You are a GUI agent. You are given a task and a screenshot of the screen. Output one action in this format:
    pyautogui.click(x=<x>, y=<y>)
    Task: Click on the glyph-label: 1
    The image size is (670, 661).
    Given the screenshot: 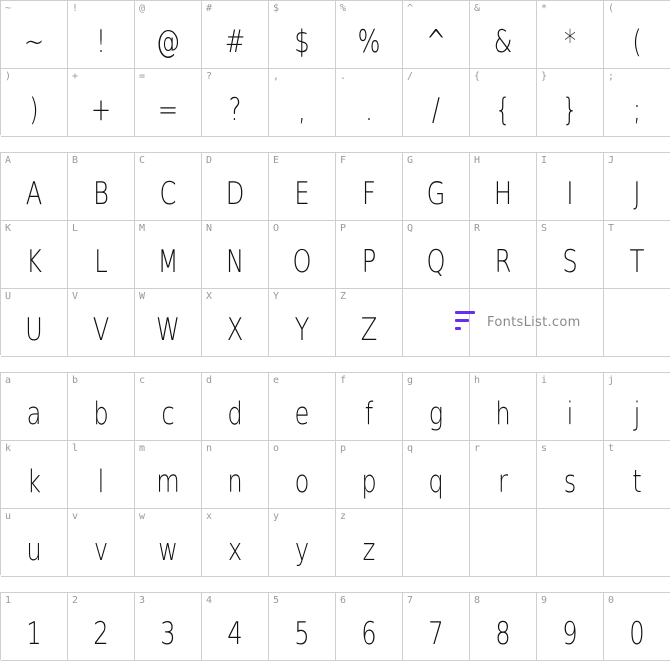 What is the action you would take?
    pyautogui.click(x=8, y=600)
    